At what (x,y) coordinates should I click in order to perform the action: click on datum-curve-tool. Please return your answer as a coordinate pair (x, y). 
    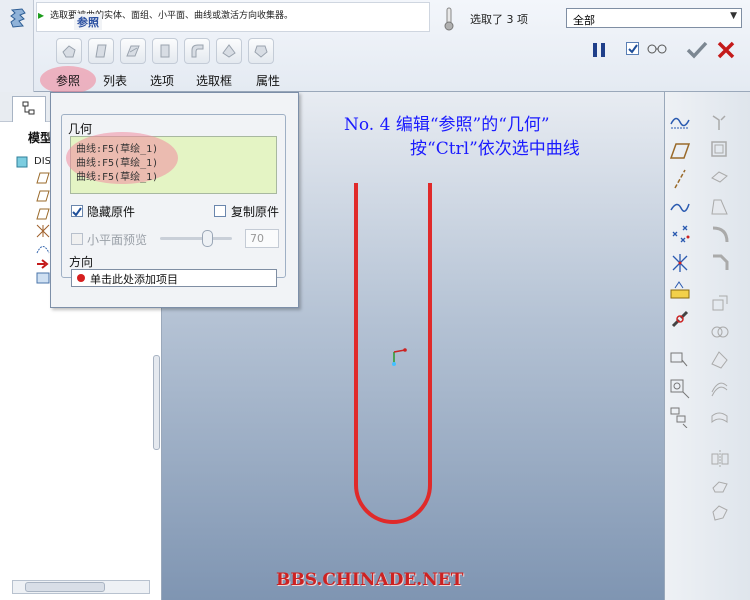
    Looking at the image, I should click on (680, 121).